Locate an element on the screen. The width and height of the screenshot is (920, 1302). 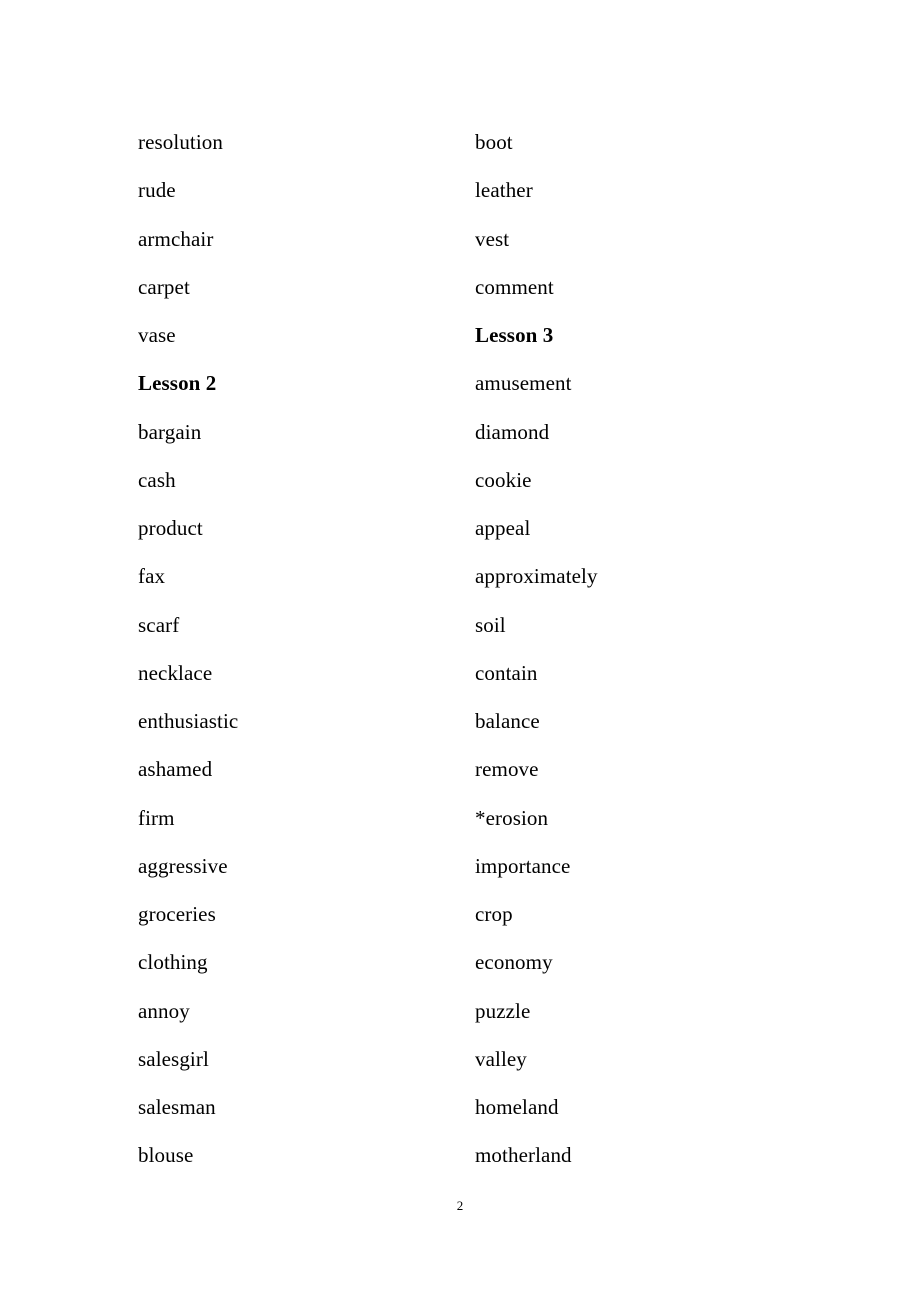
vocabulary-word: contain is located at coordinates (506, 672).